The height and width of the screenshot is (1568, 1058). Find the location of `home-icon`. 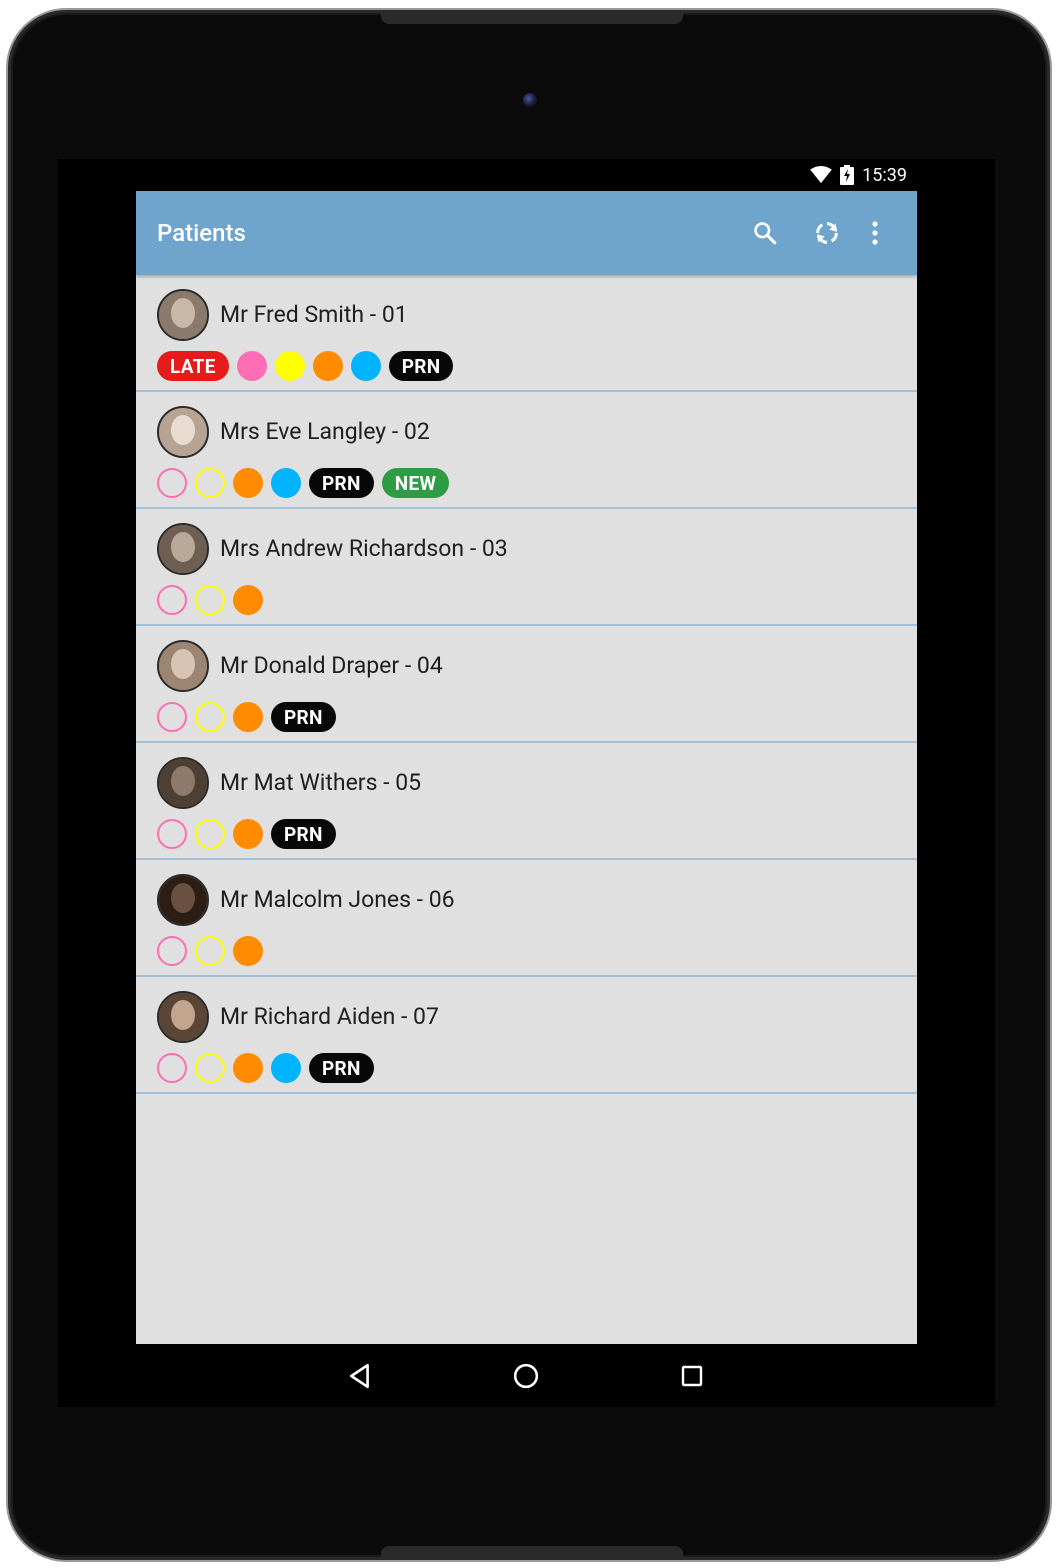

home-icon is located at coordinates (526, 1376).